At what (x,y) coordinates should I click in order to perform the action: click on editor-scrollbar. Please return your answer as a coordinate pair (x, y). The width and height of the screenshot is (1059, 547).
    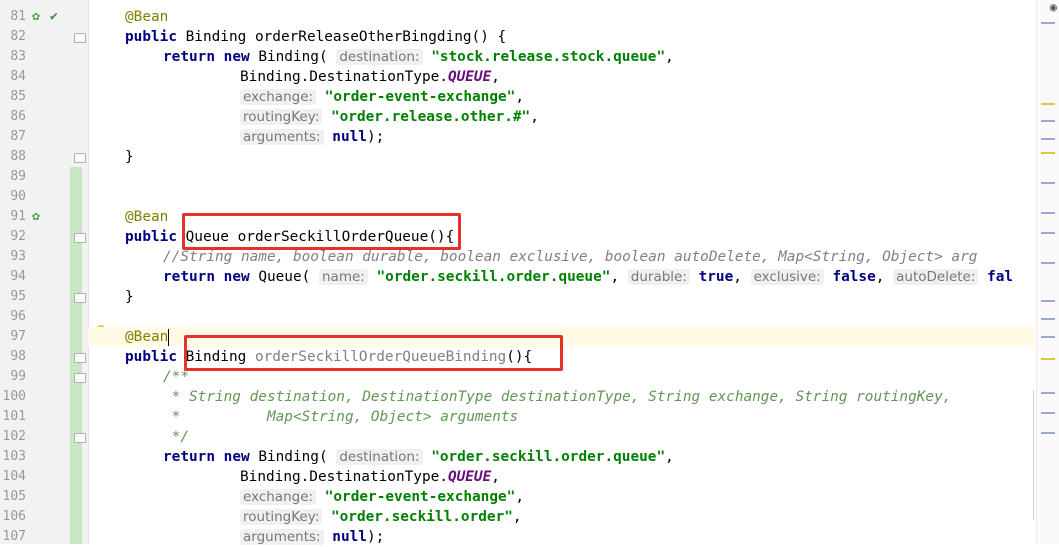
    Looking at the image, I should click on (1047, 272).